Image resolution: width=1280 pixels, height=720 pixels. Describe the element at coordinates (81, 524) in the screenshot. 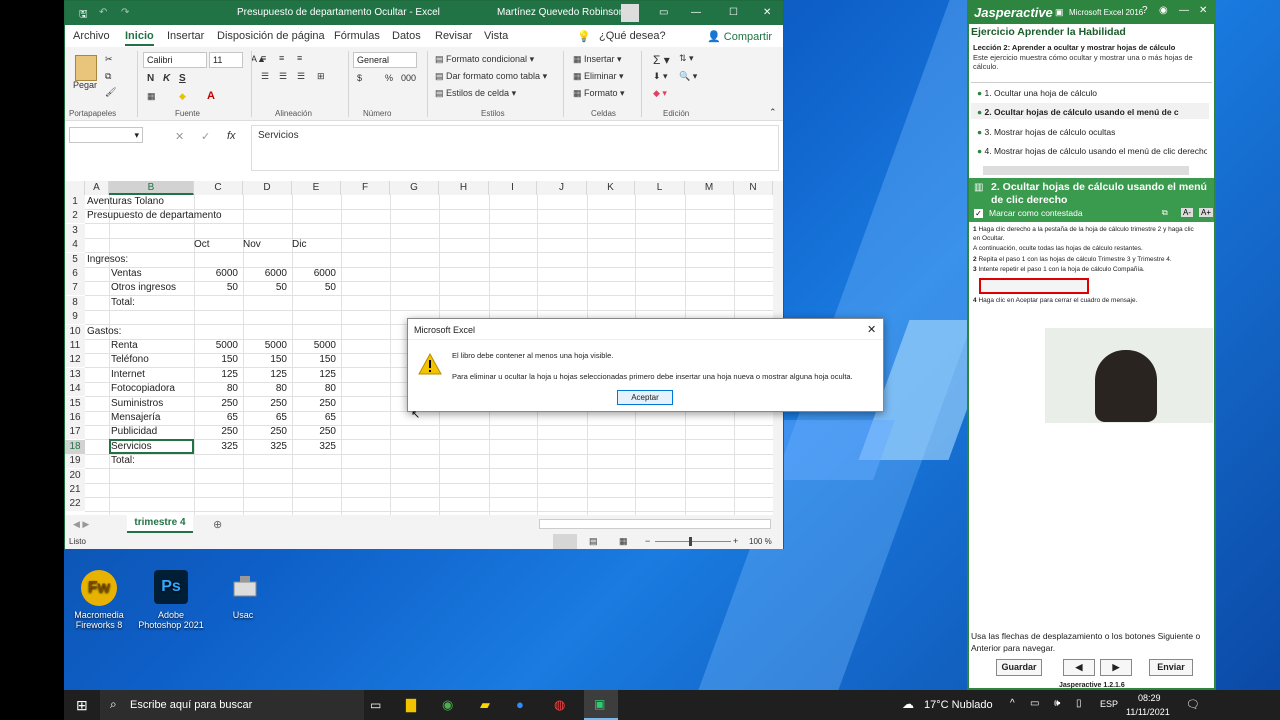

I see `prev-sheet-icon: ◀ ▶` at that location.